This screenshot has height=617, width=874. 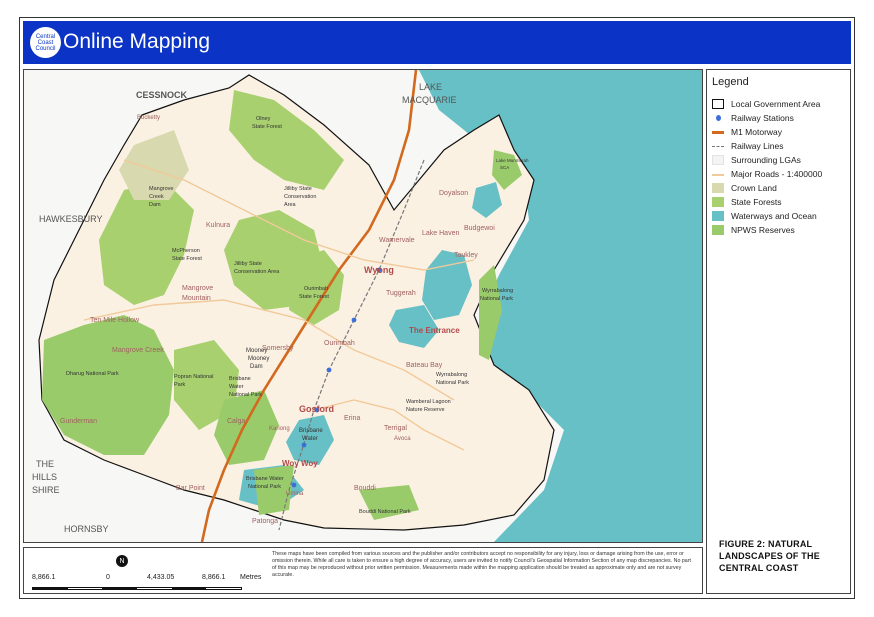 I want to click on legend-label: Railway Lines, so click(x=757, y=146).